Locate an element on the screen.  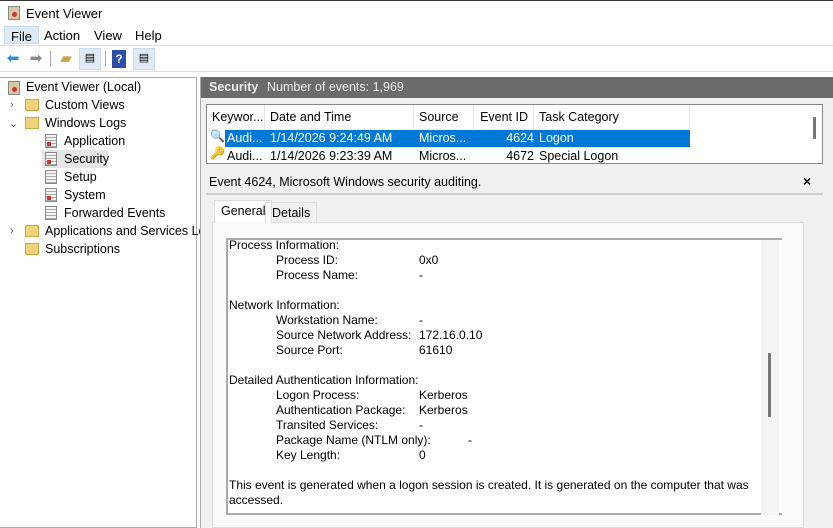
cell-task: Special Logon is located at coordinates (579, 156).